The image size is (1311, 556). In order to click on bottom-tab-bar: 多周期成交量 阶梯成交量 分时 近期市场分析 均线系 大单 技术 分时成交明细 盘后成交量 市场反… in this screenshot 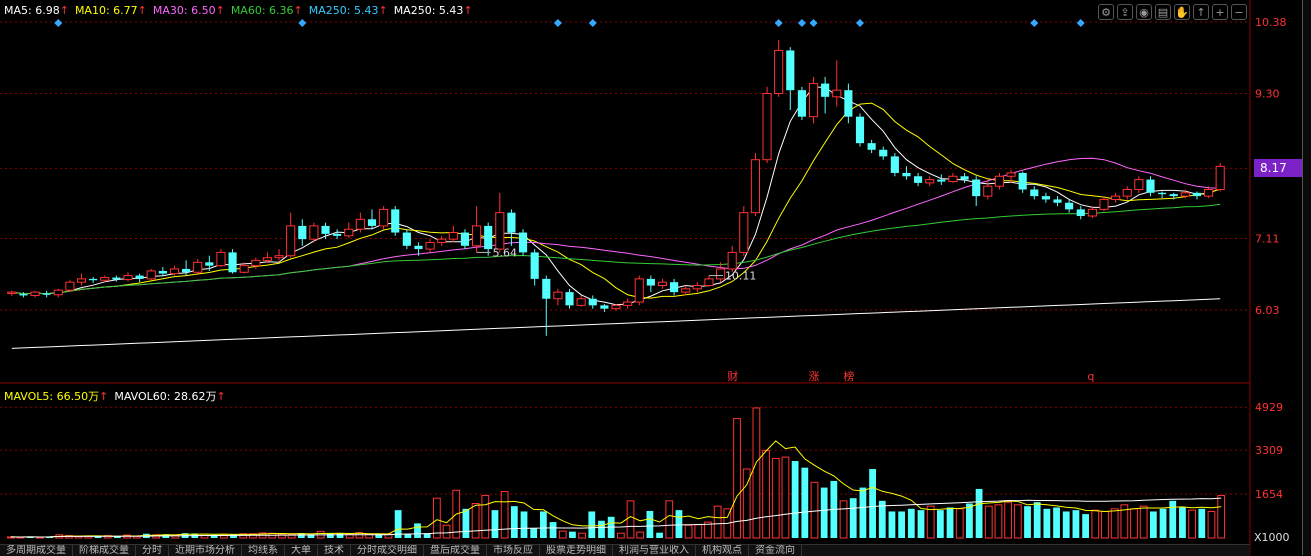, I will do `click(625, 550)`.